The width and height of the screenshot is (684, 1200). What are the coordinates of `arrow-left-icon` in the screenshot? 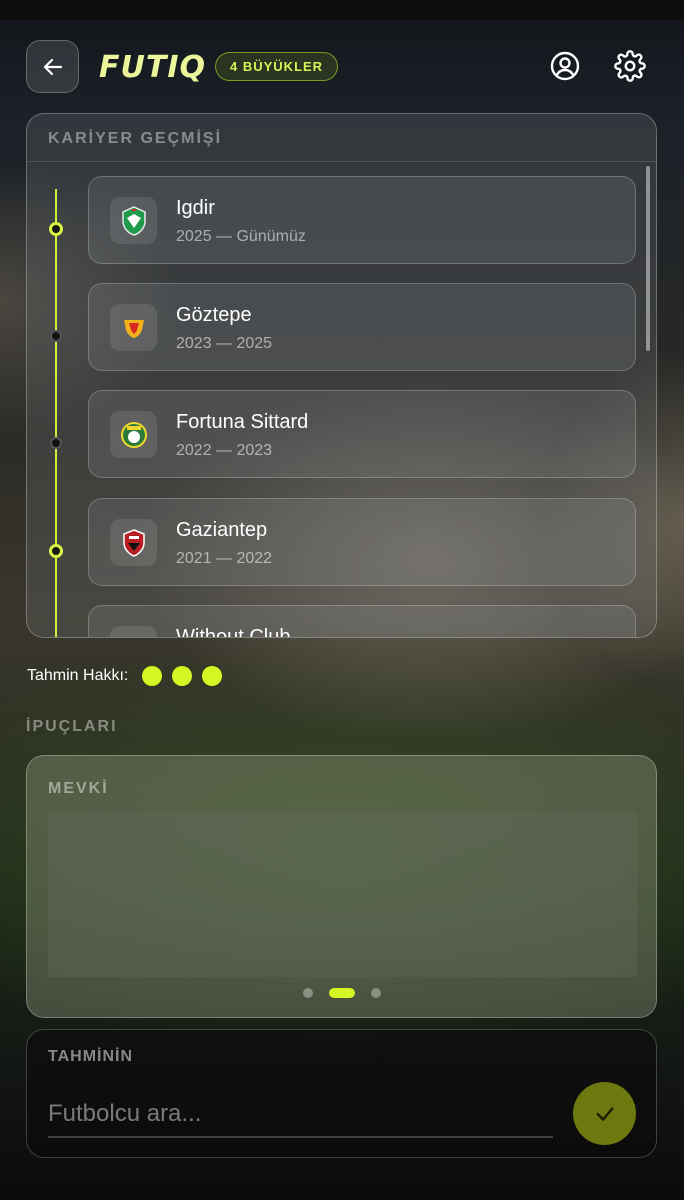 It's located at (52, 66).